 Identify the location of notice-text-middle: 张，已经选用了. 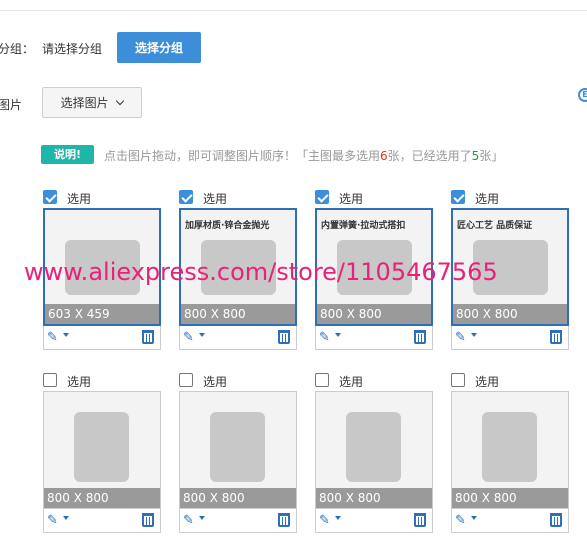
(429, 156).